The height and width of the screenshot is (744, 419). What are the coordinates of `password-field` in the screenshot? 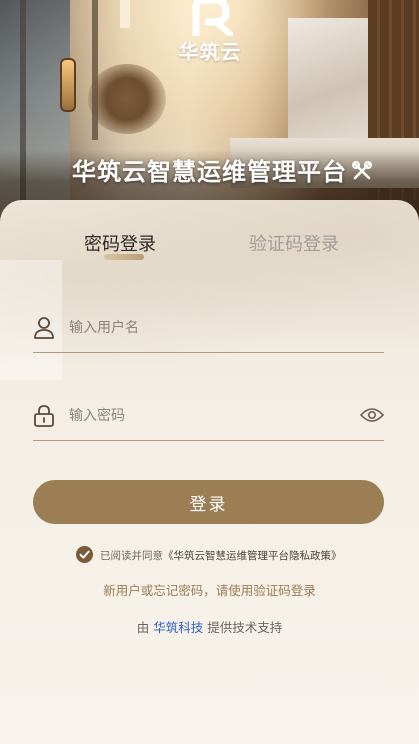 It's located at (208, 420).